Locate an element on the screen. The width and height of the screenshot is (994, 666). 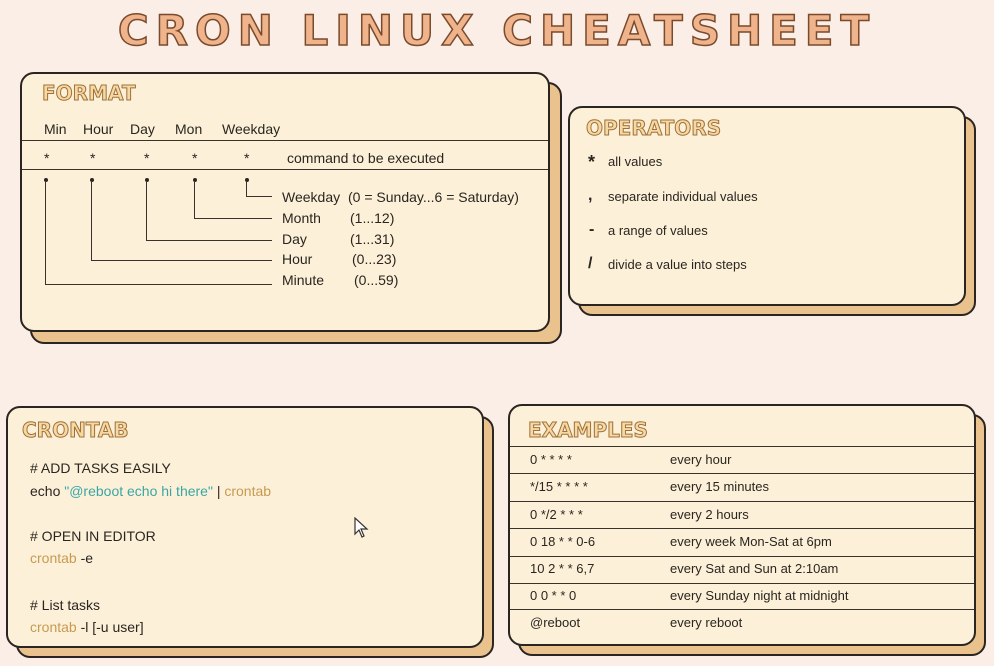
crontab-edit-comment: # OPEN IN EDITOR is located at coordinates (93, 536).